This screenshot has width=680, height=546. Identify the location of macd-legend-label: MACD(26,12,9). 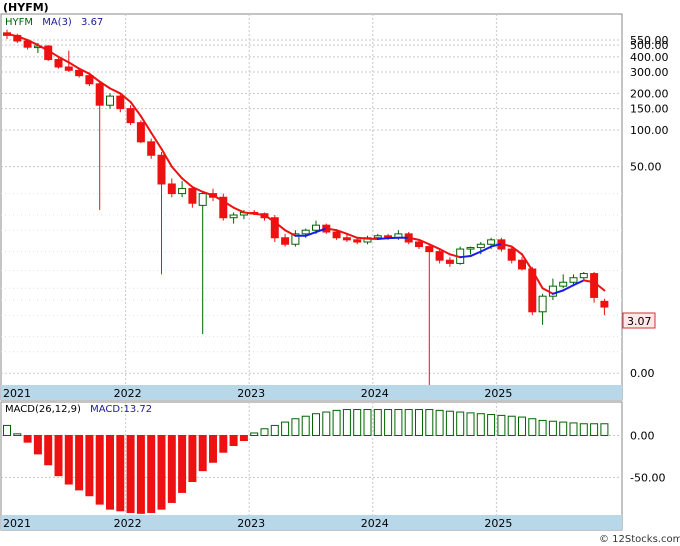
(43, 409).